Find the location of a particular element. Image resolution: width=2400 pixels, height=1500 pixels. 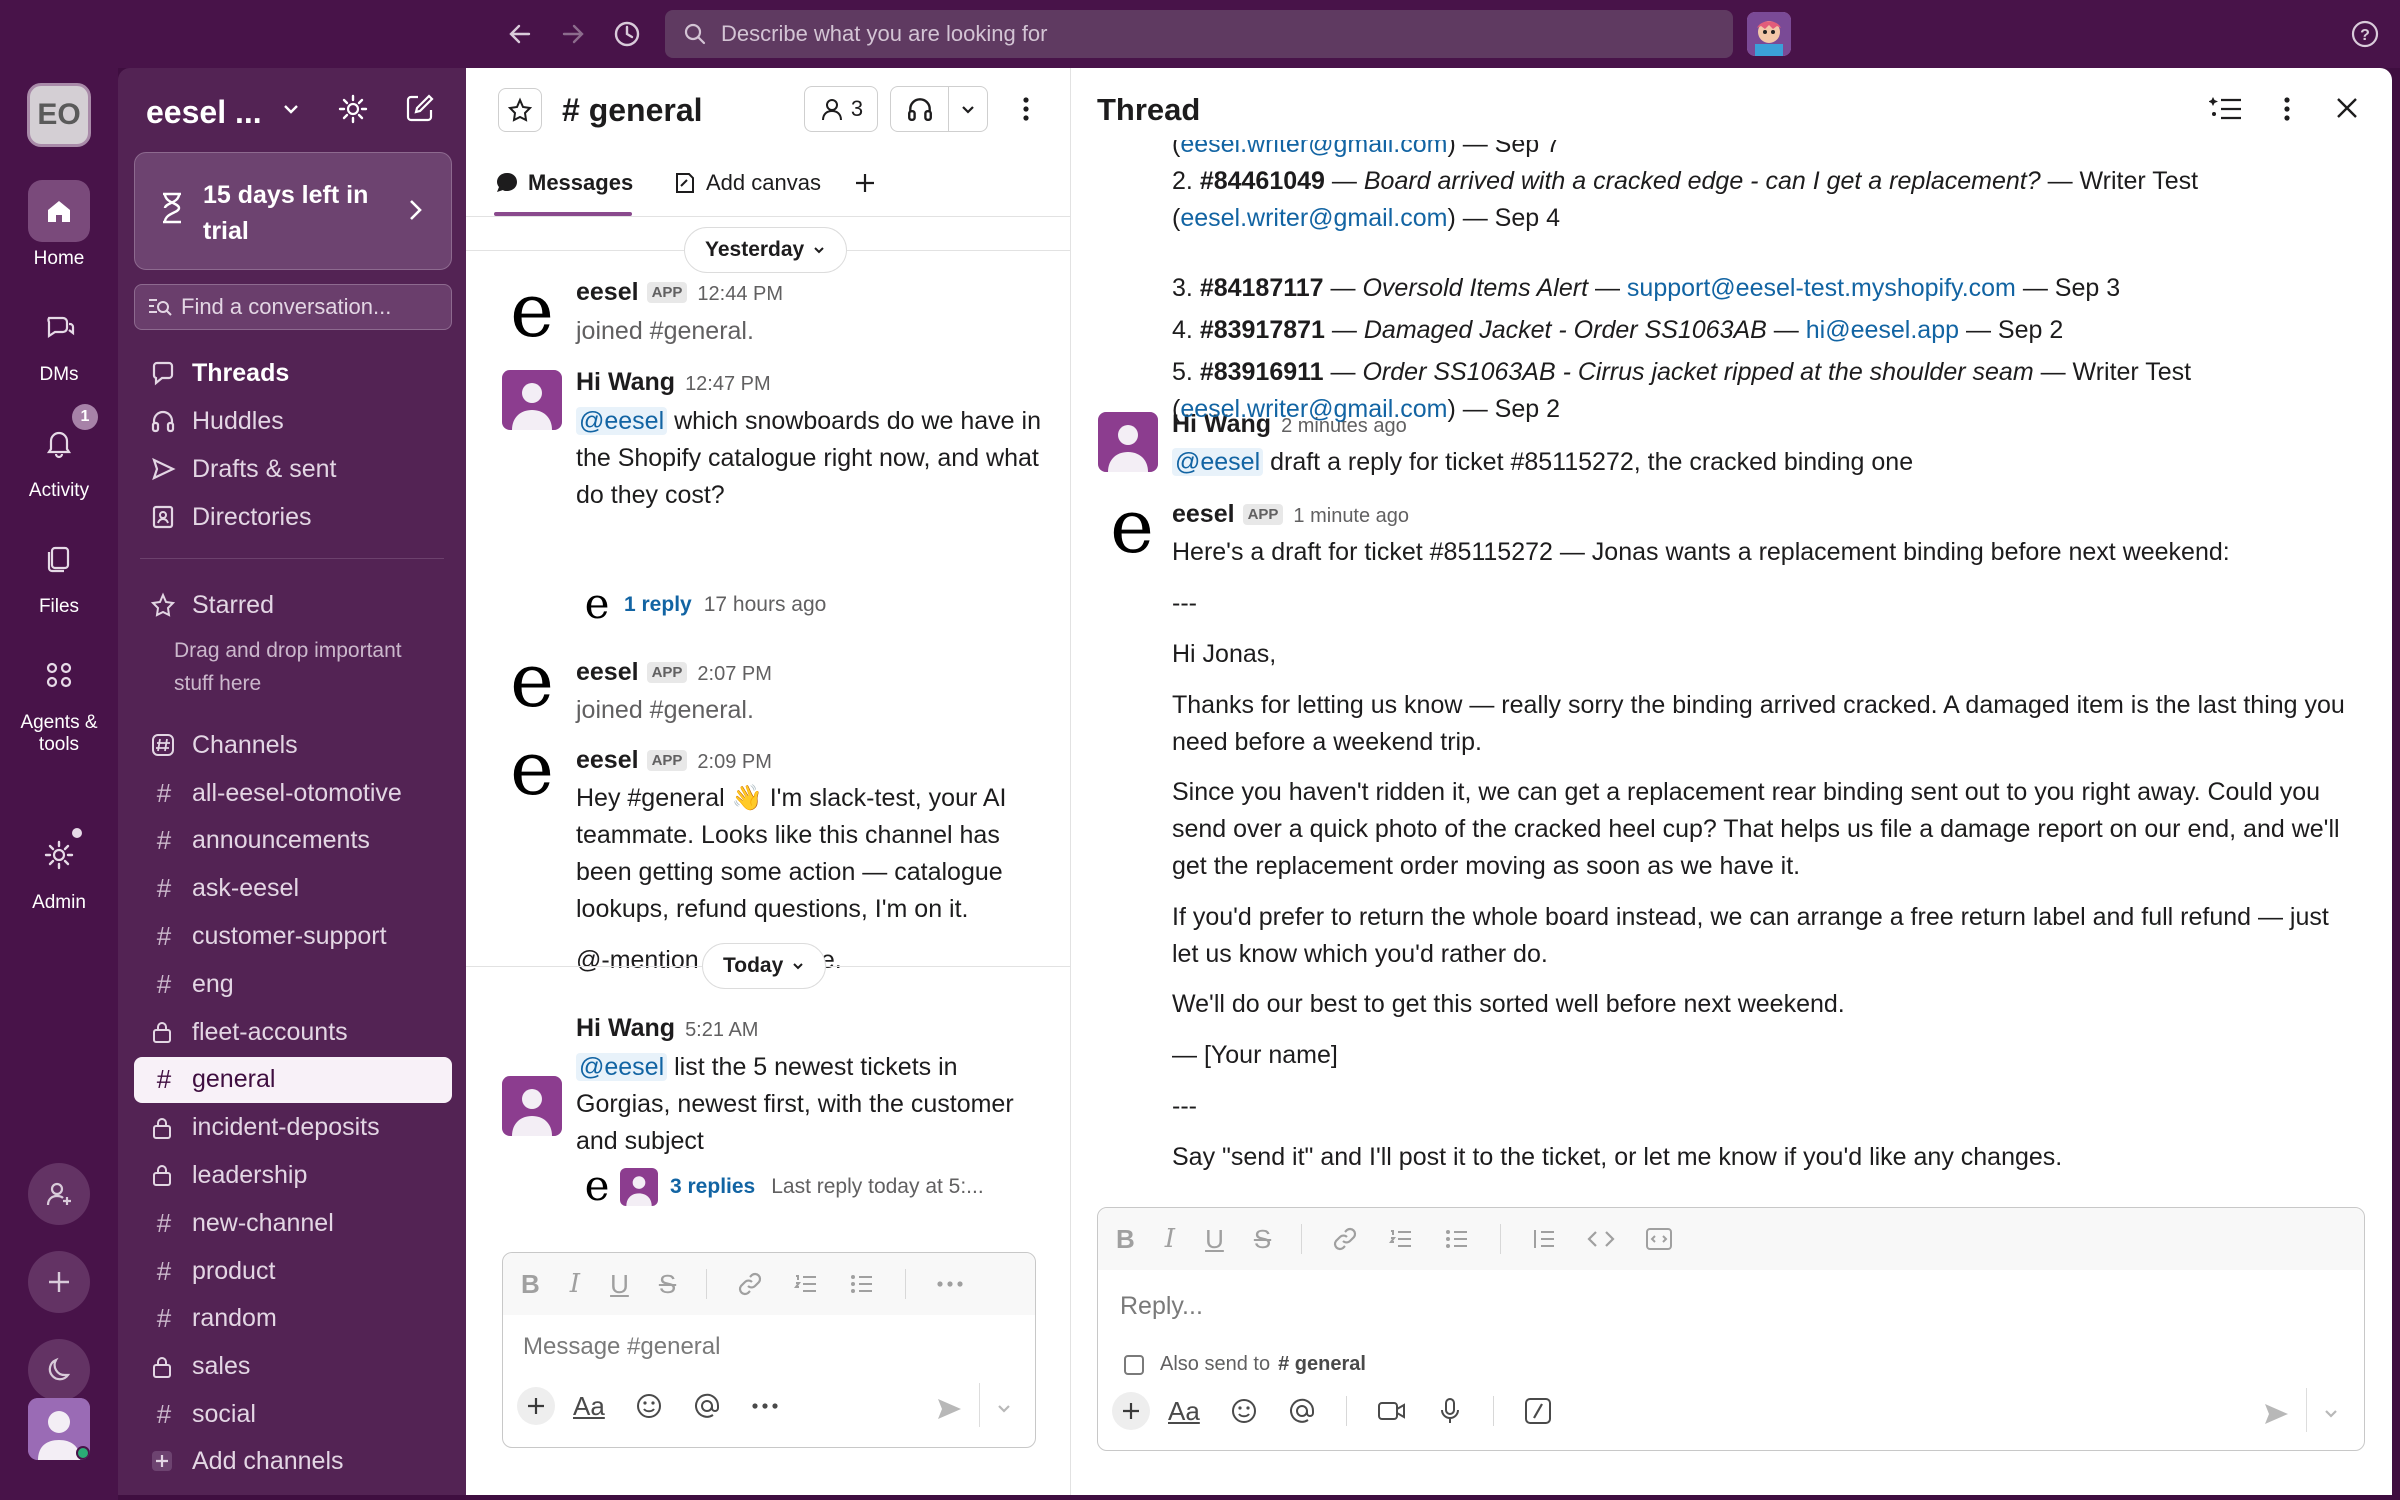

underline-icon: U is located at coordinates (1214, 1239).